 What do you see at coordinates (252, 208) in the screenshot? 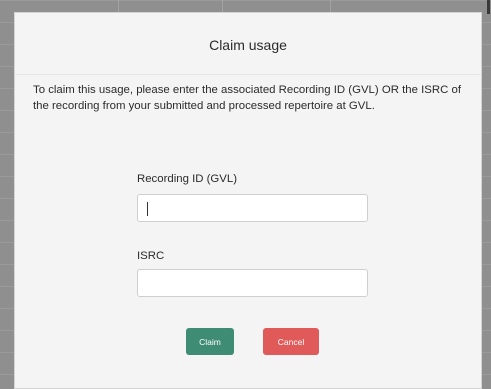
I see `recording-id-input` at bounding box center [252, 208].